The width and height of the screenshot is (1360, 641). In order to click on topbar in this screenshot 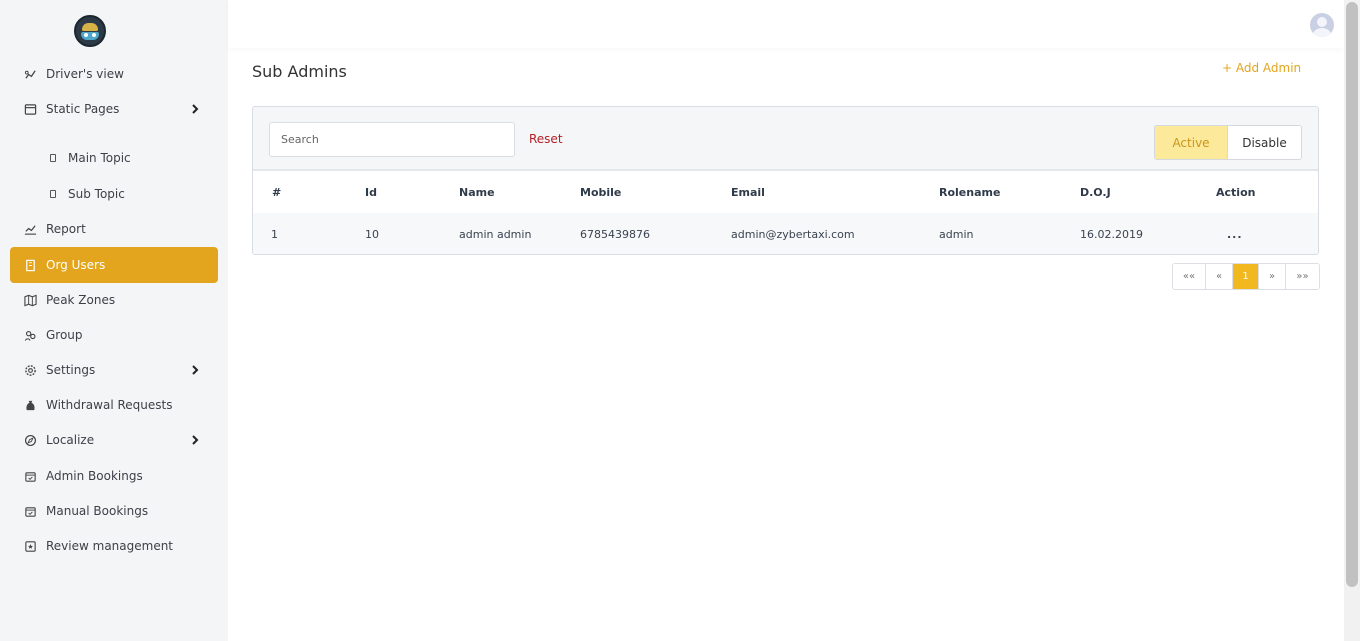, I will do `click(786, 24)`.